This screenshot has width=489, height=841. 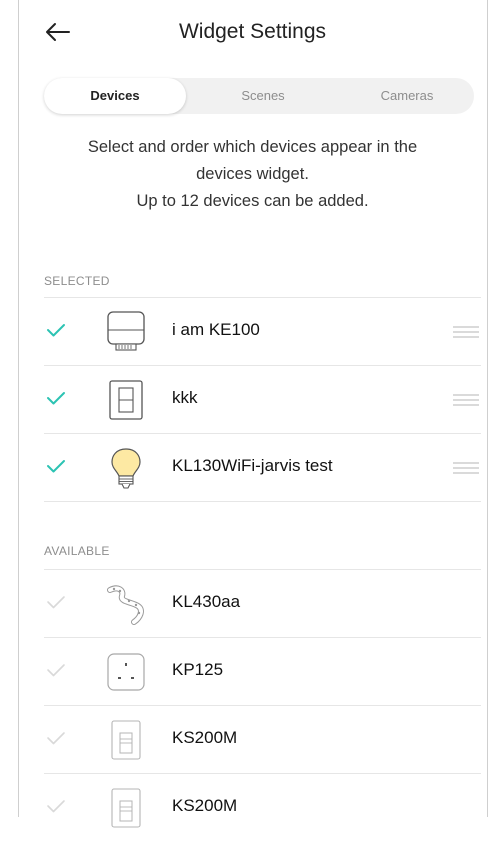 I want to click on tab-scenes: Scenes, so click(x=263, y=96).